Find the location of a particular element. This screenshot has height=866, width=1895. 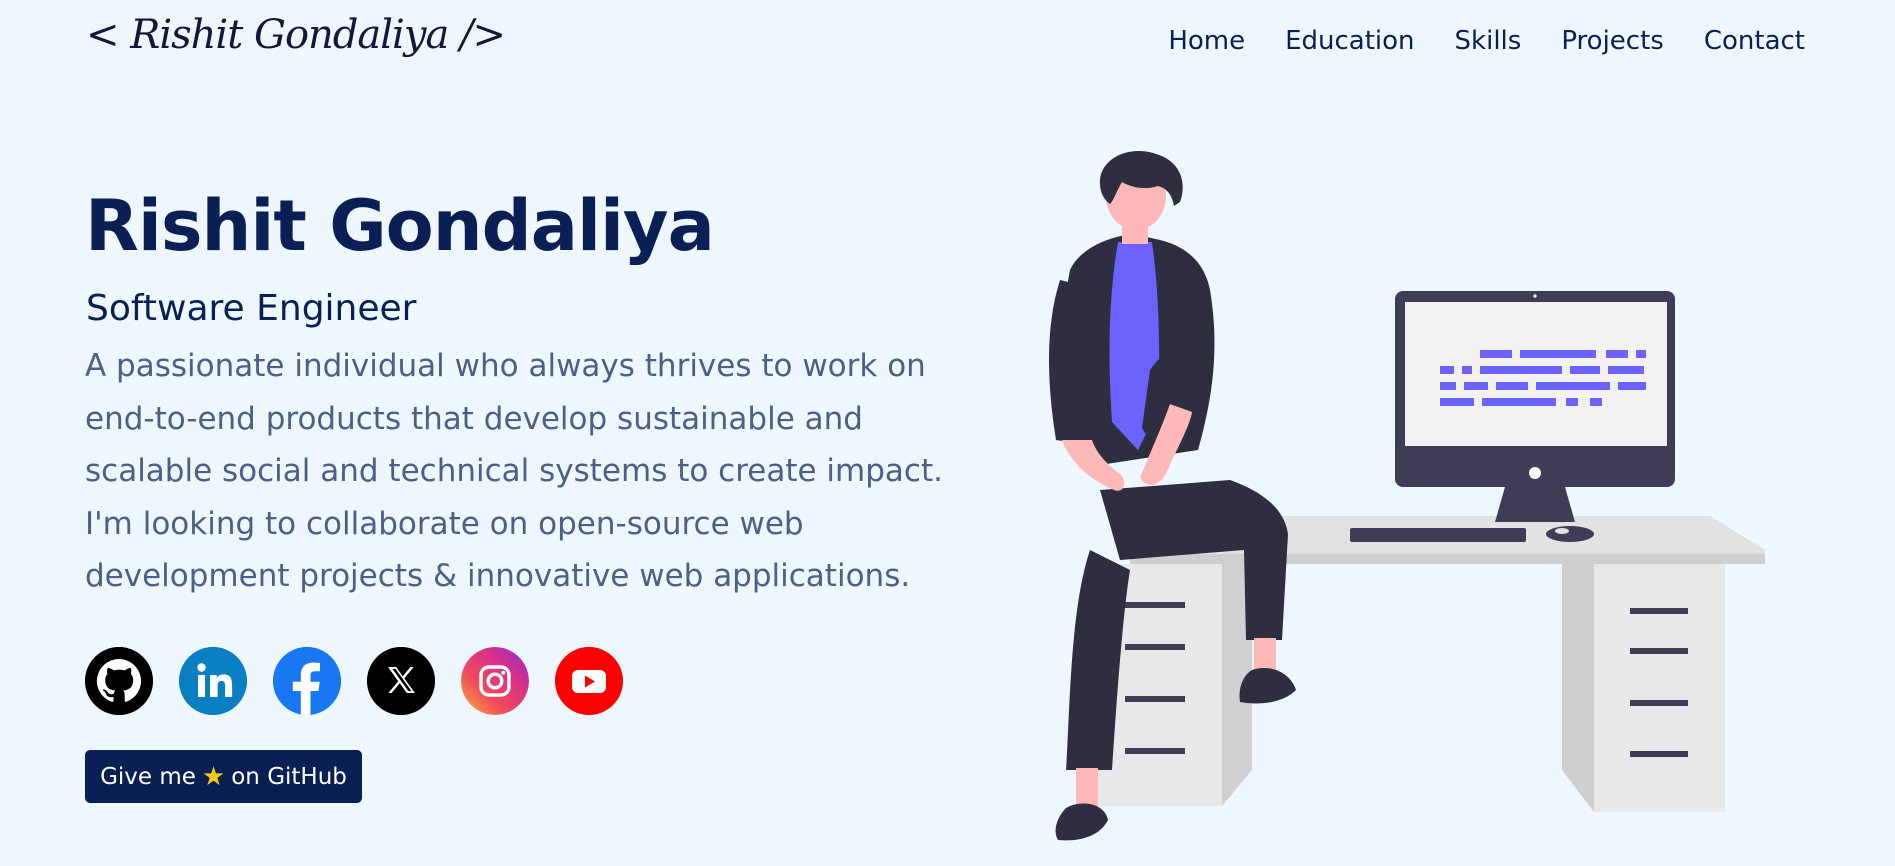

hero-role: Software Engineer is located at coordinates (251, 308).